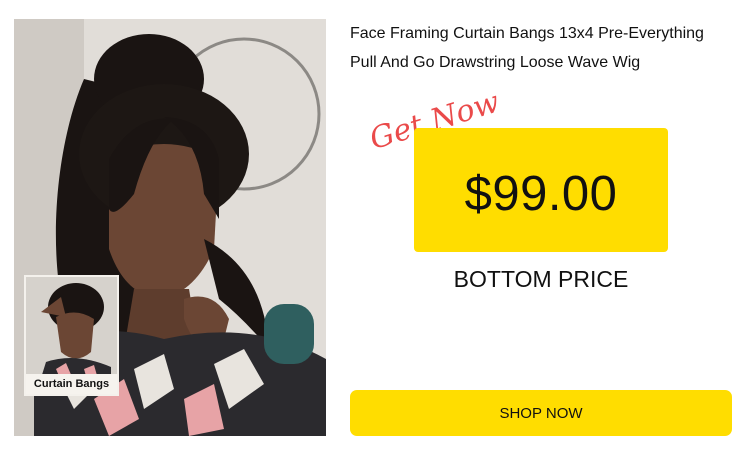 Image resolution: width=753 pixels, height=456 pixels. I want to click on thumbnail-curtain-bangs: Curtain Bangs, so click(71, 335).